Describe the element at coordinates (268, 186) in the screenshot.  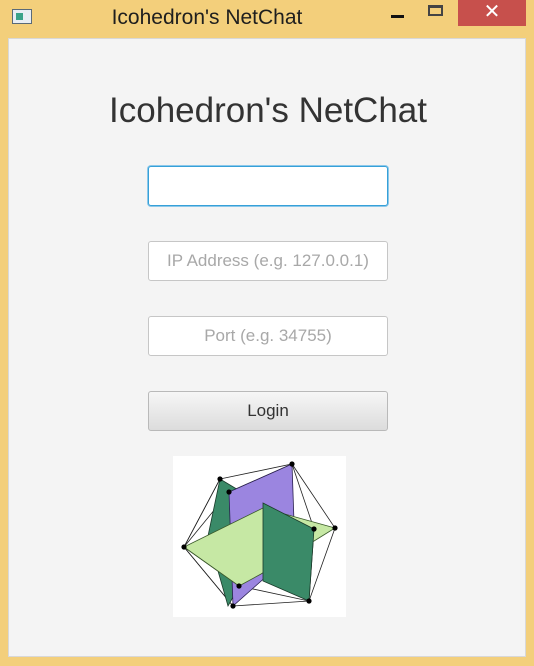
I see `username-input` at that location.